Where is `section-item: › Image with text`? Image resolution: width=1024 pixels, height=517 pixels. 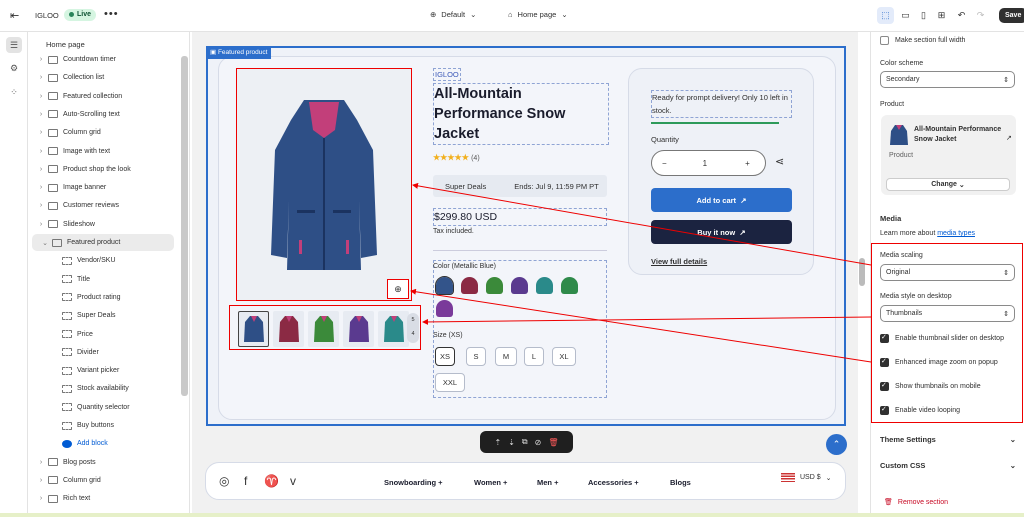 section-item: › Image with text is located at coordinates (103, 151).